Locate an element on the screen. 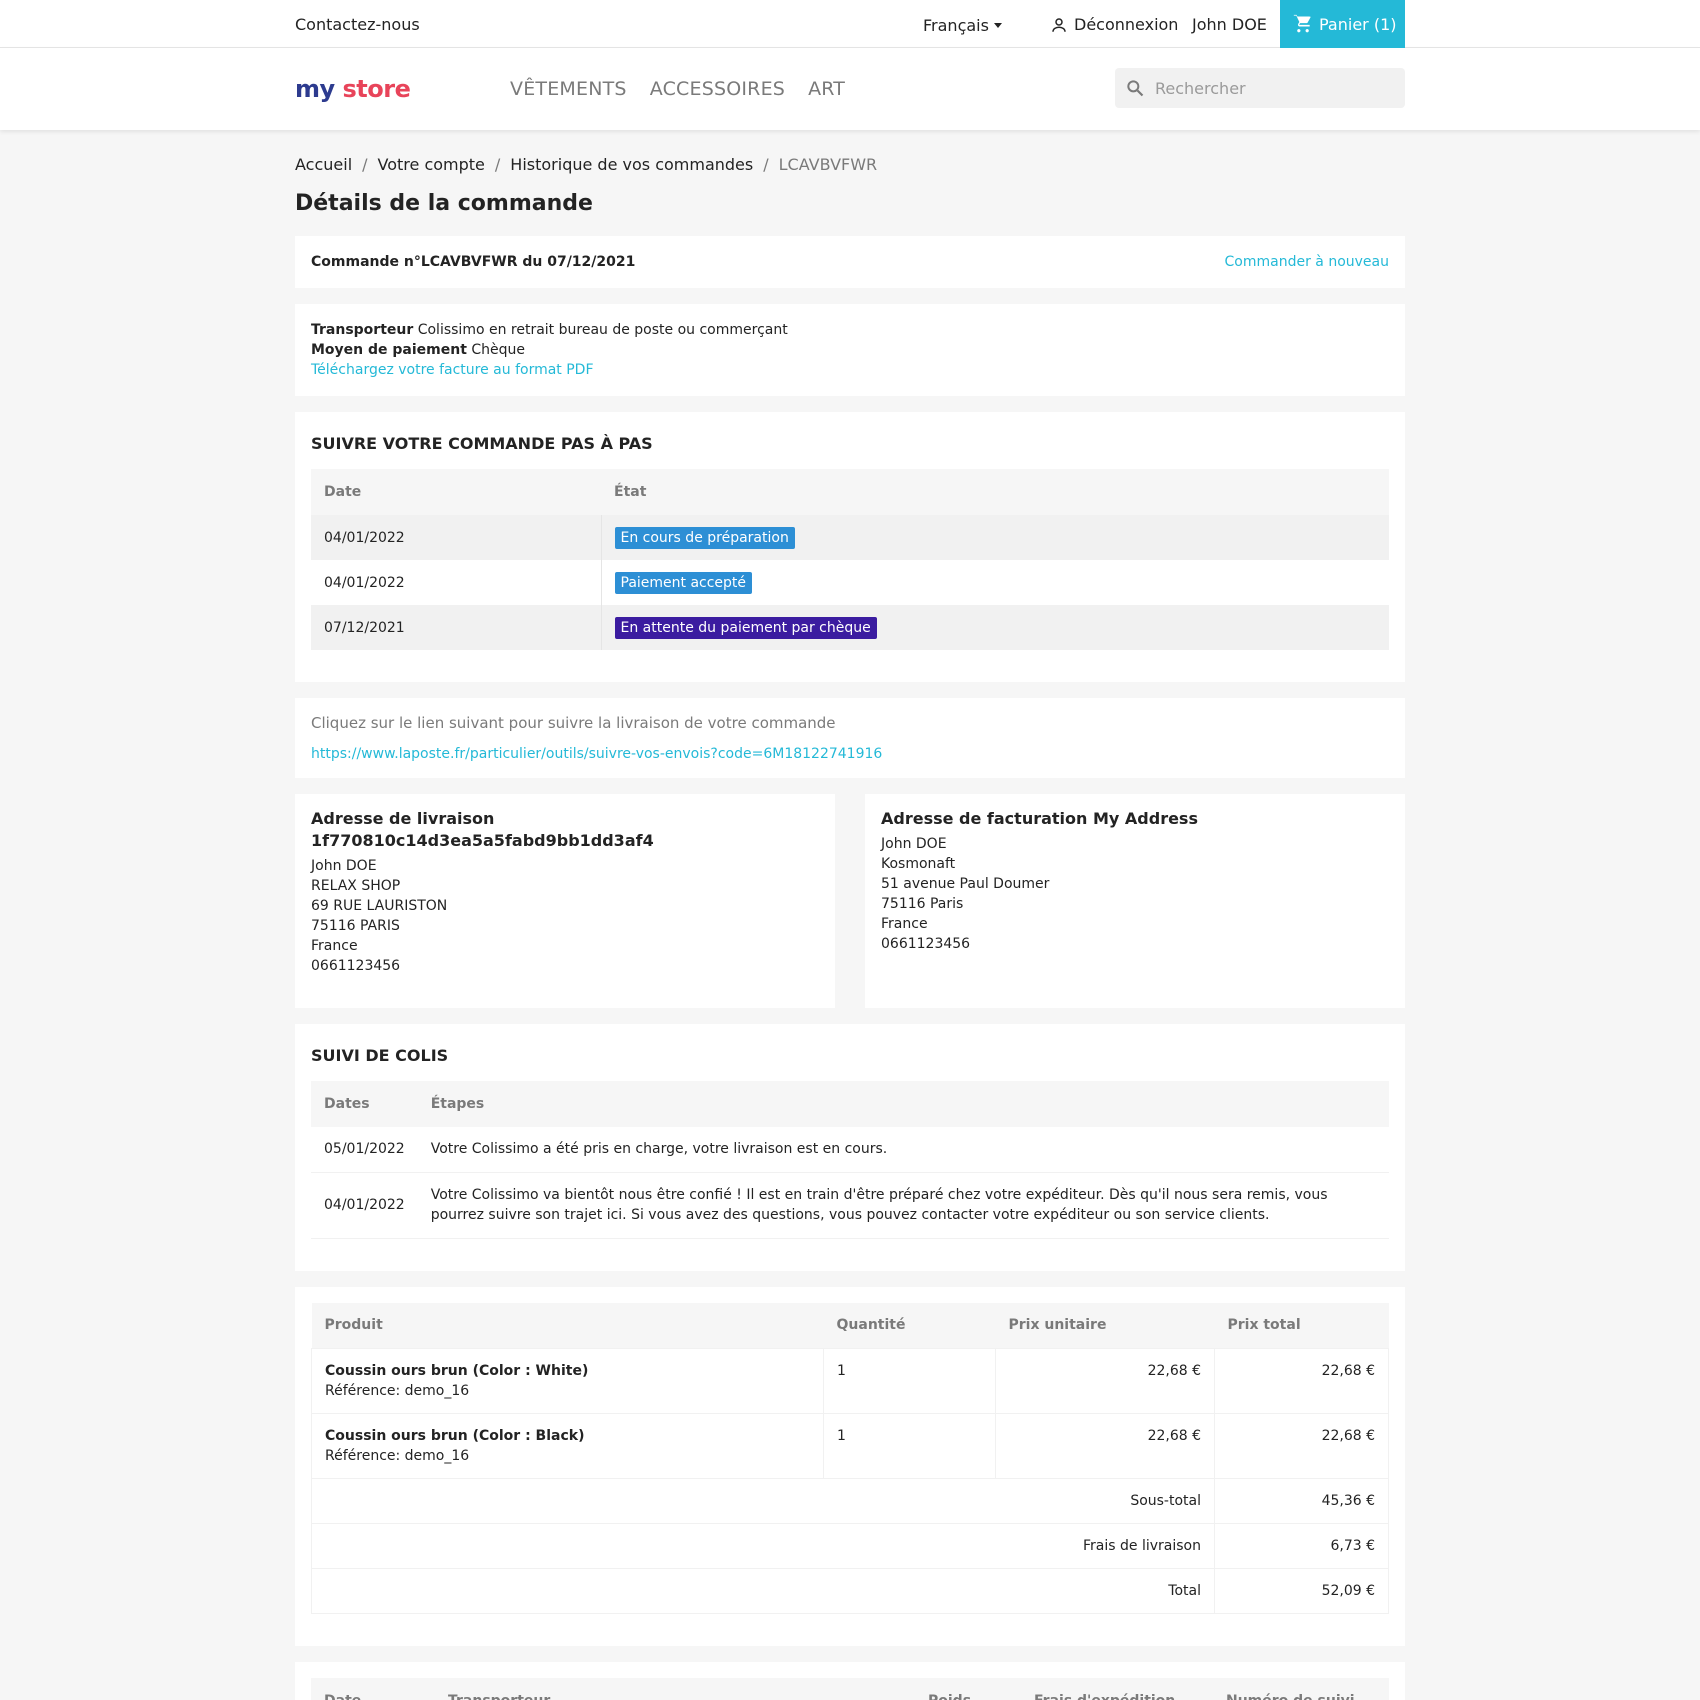 This screenshot has width=1700, height=1700. main-header: my store VÊTEMENTS ACCESSOIRES ART is located at coordinates (850, 89).